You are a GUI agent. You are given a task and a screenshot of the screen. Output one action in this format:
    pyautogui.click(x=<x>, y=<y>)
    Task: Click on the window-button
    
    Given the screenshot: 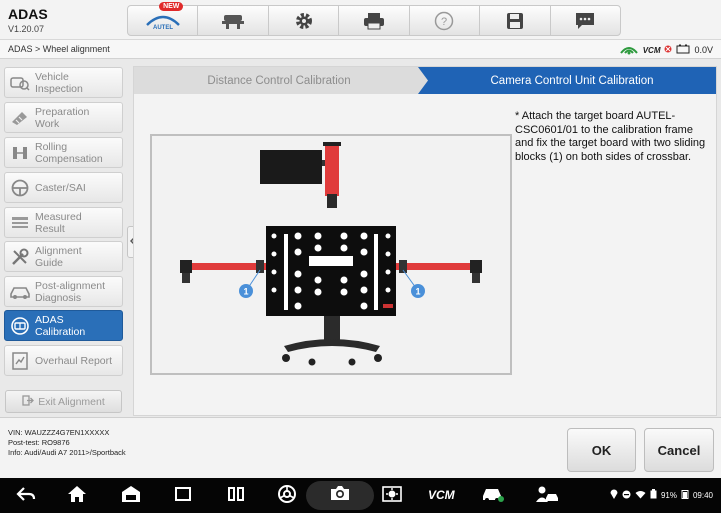 What is the action you would take?
    pyautogui.click(x=183, y=496)
    